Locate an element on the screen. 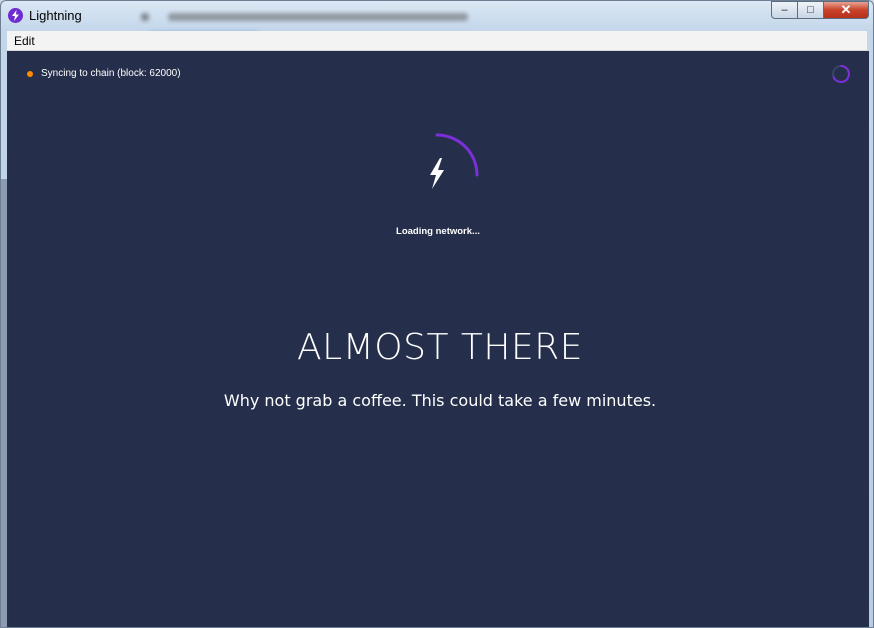 The width and height of the screenshot is (874, 628). maximize-button: □ is located at coordinates (810, 10).